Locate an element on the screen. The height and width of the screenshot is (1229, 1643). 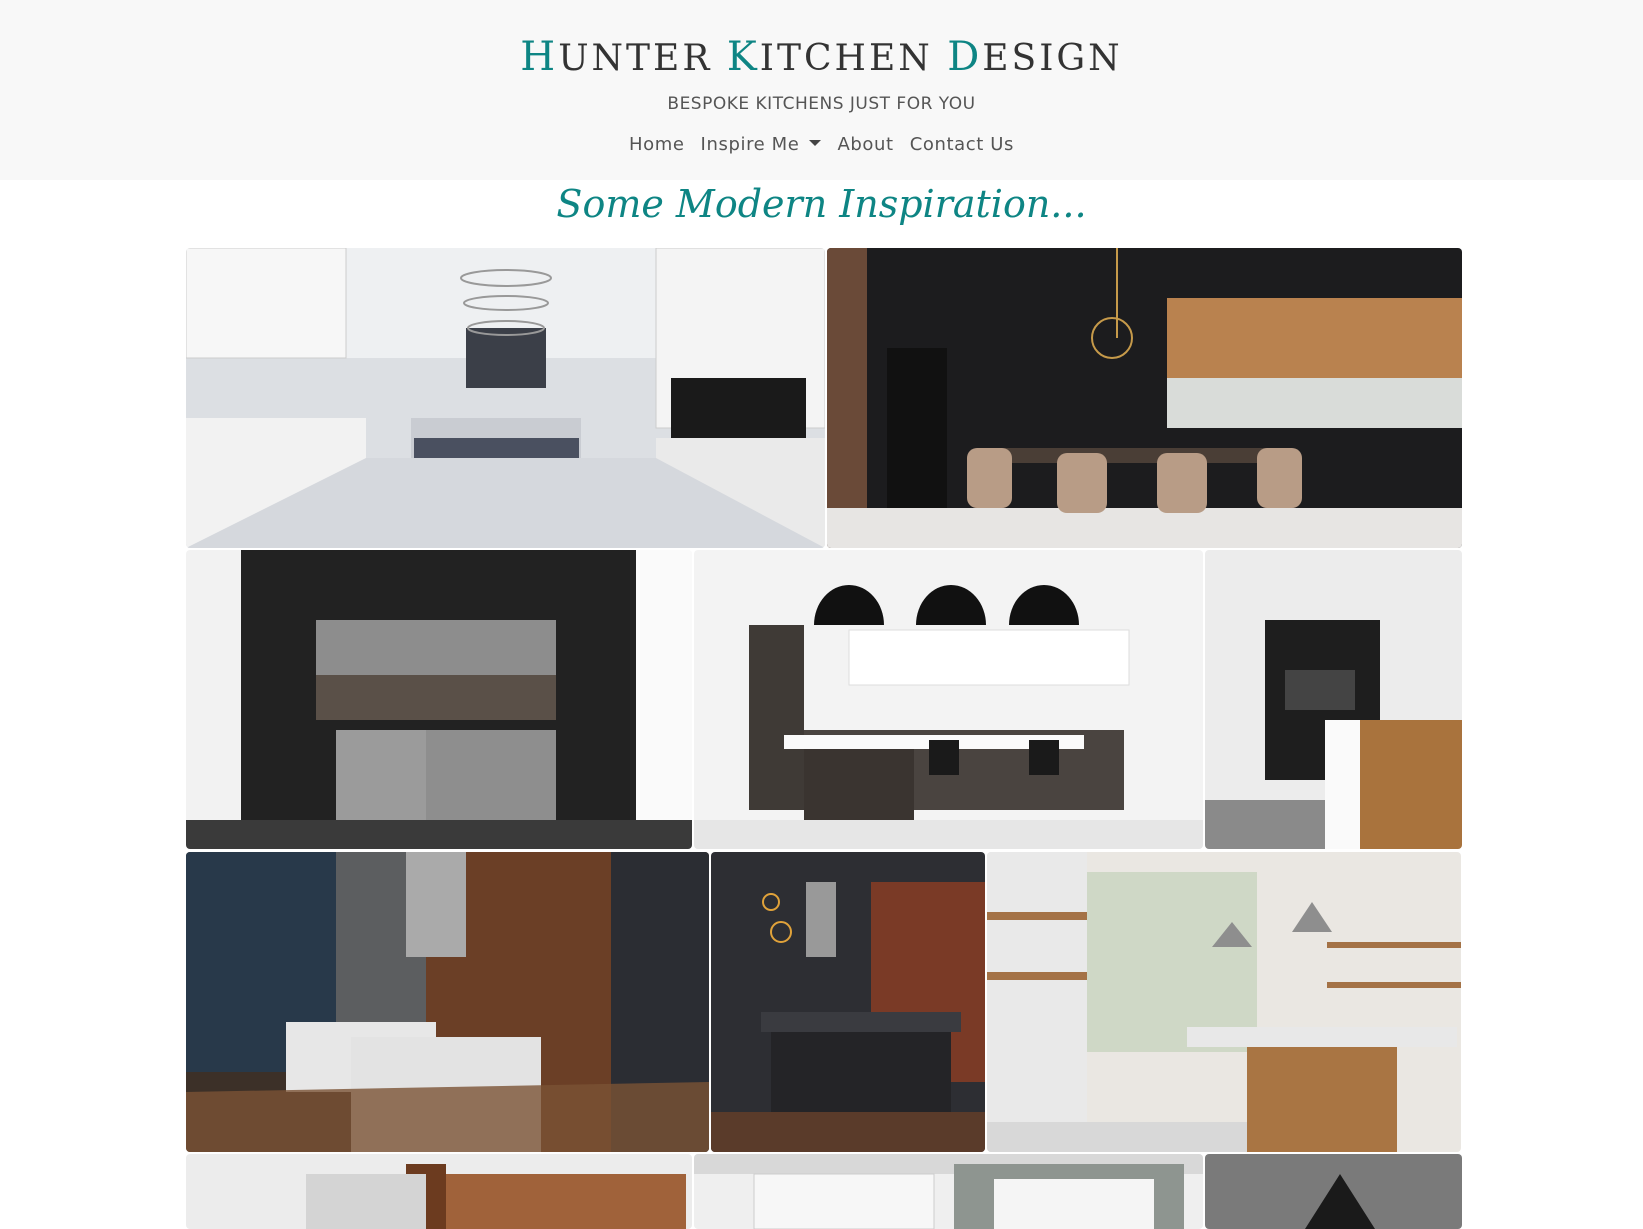
brand-word-hunter: UNTER is located at coordinates (635, 58).